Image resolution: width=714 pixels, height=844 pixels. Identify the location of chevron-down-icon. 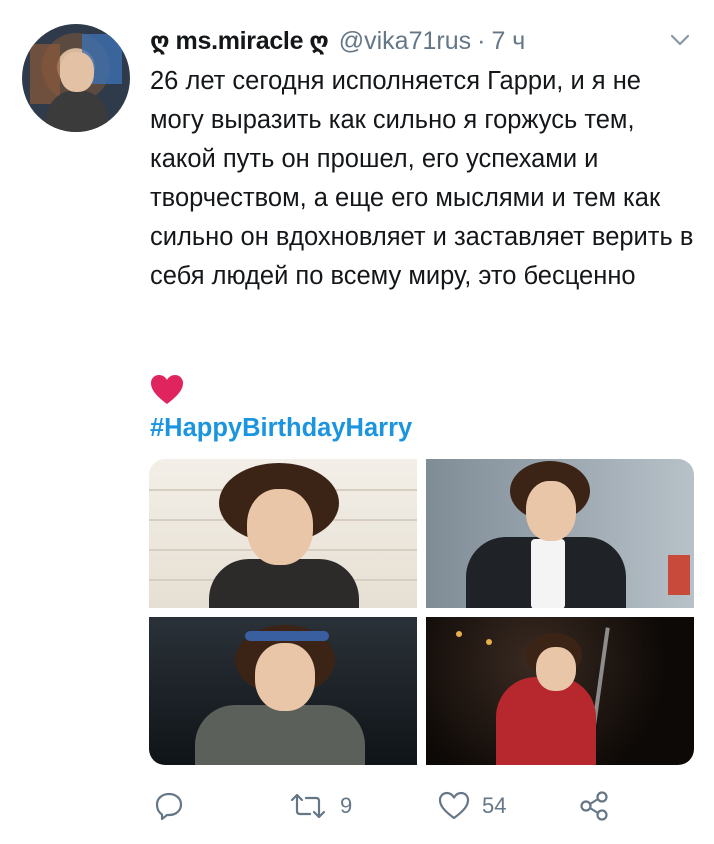
(680, 40).